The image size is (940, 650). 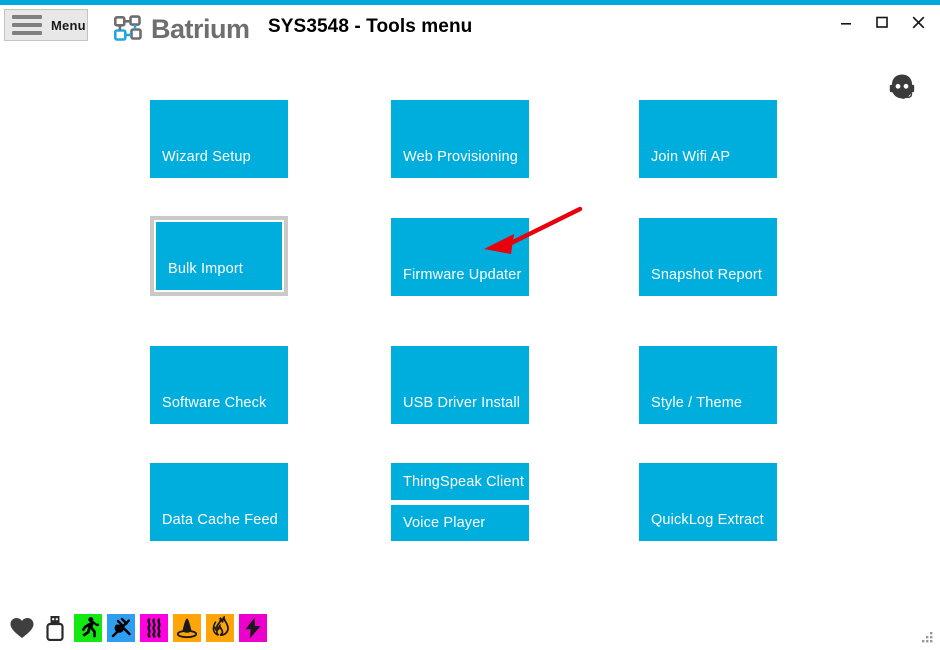 I want to click on tile-label: Software Check, so click(x=214, y=402).